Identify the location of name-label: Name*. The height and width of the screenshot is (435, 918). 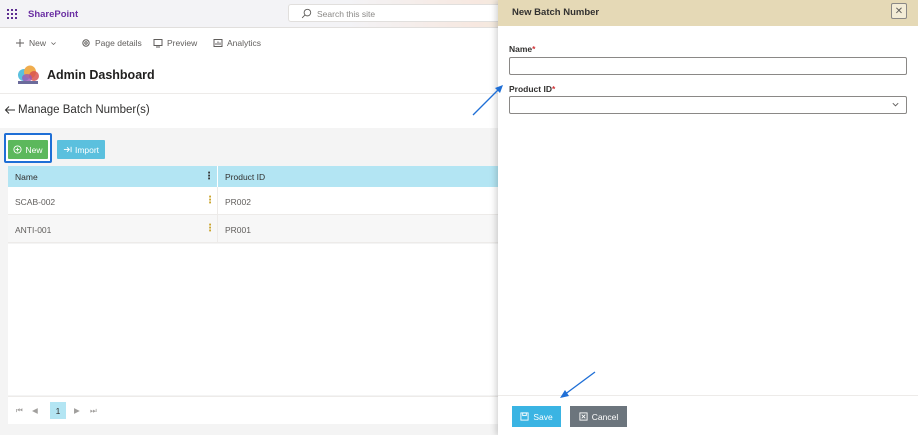
(522, 49).